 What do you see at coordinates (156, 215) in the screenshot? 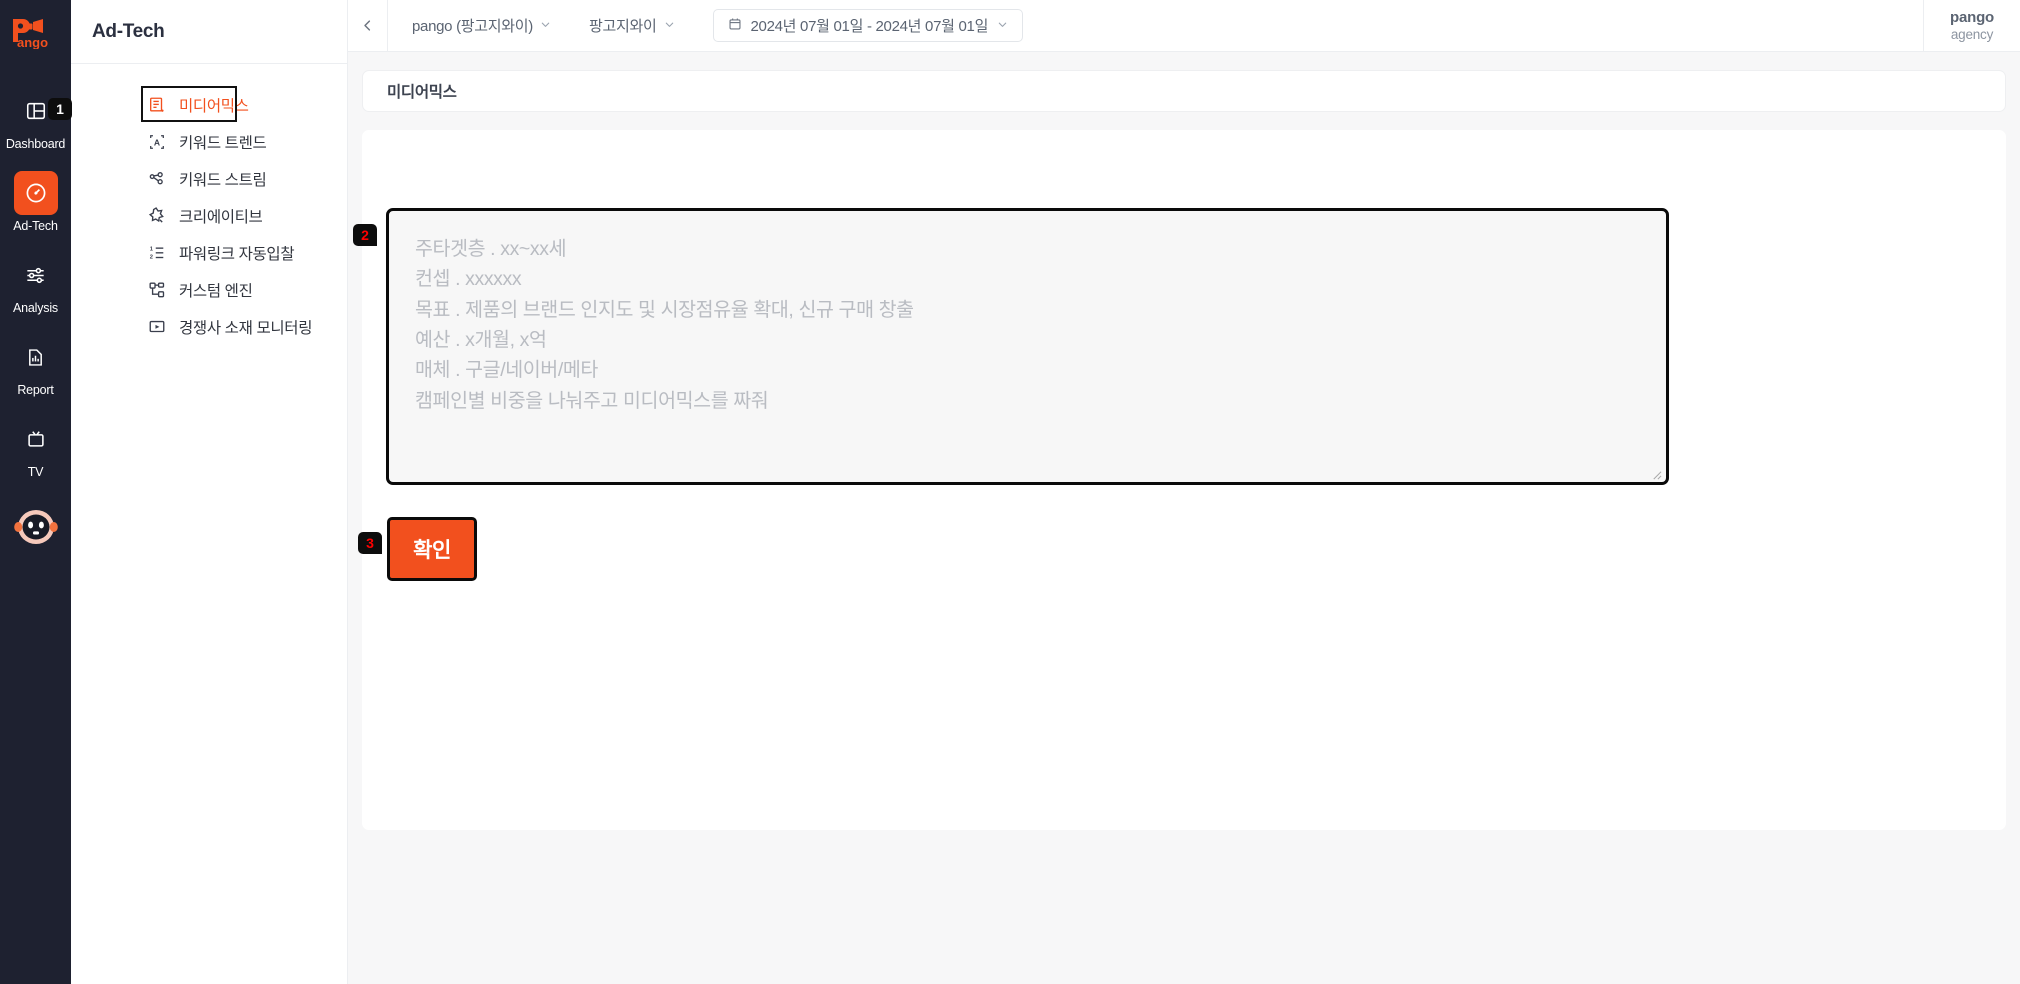
I see `creative-sparkle-icon` at bounding box center [156, 215].